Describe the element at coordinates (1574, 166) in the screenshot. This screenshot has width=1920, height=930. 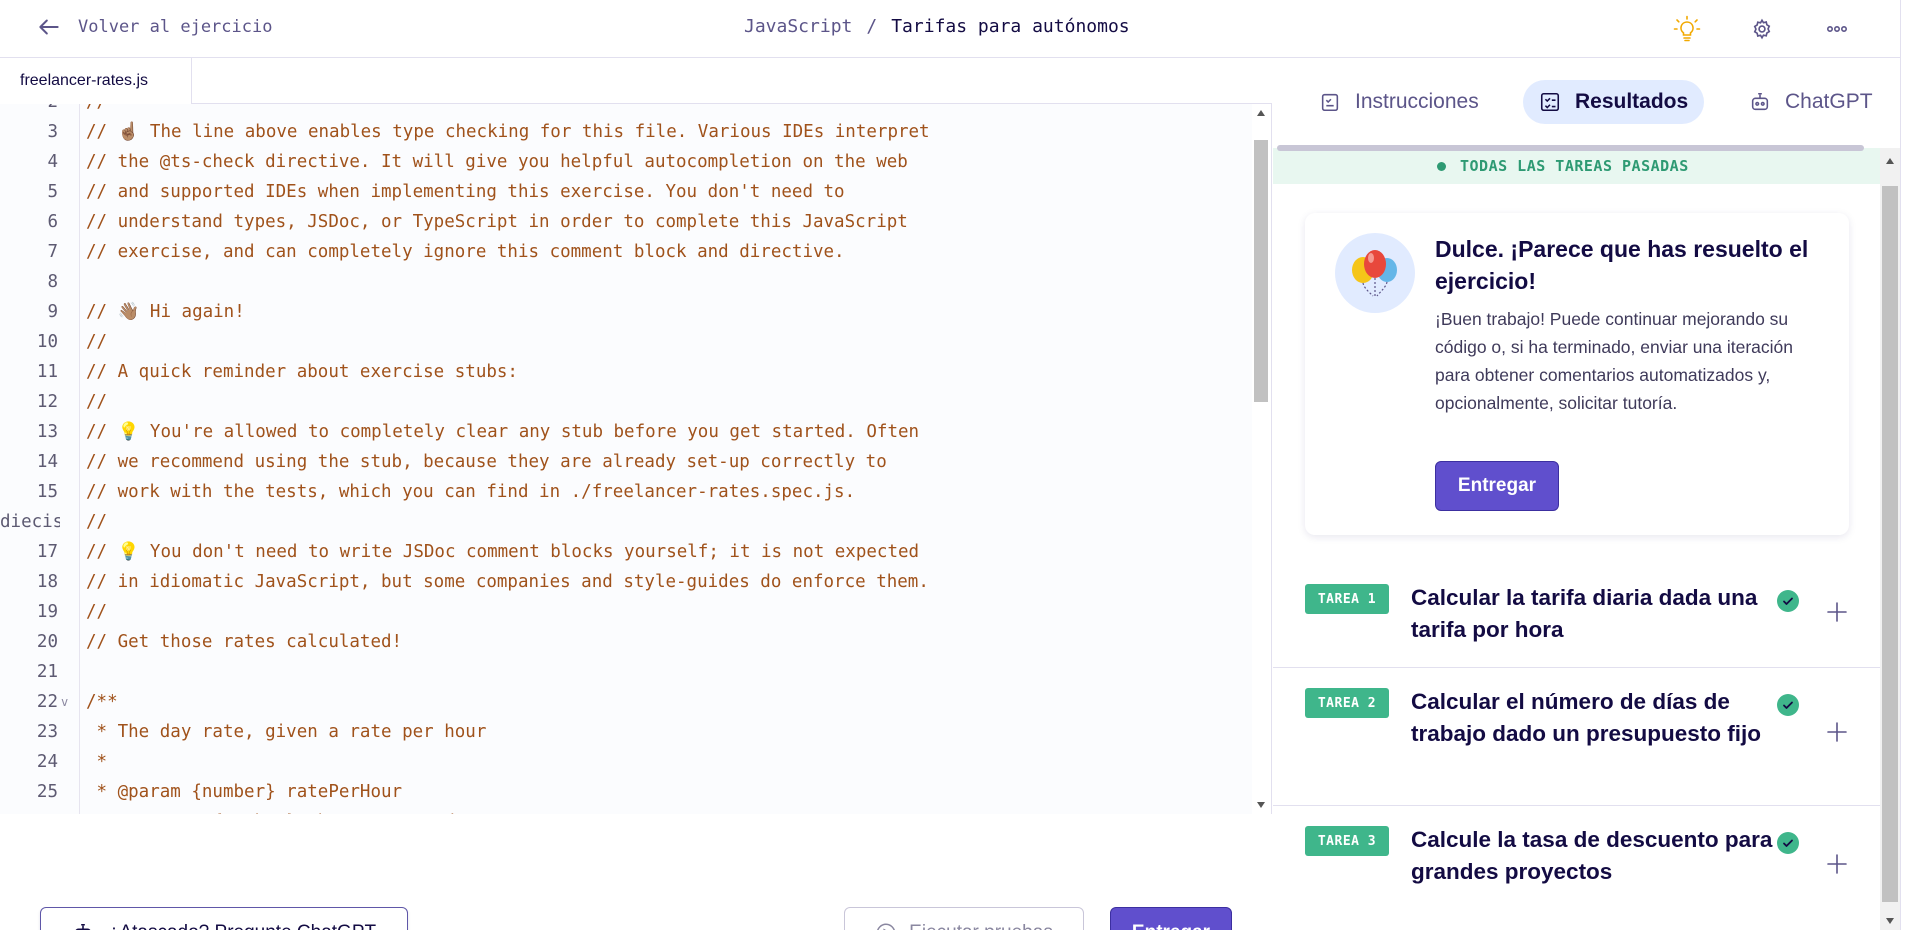
I see `status-text: TODAS LAS TAREAS PASADAS` at that location.